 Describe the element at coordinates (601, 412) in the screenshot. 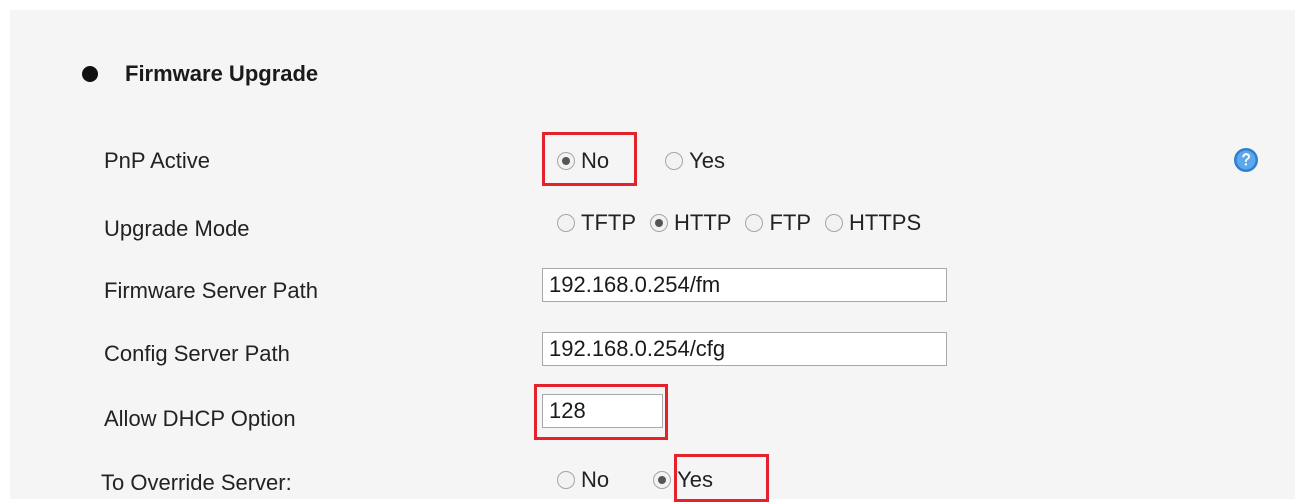

I see `allow-dhcp-option-highlight` at that location.